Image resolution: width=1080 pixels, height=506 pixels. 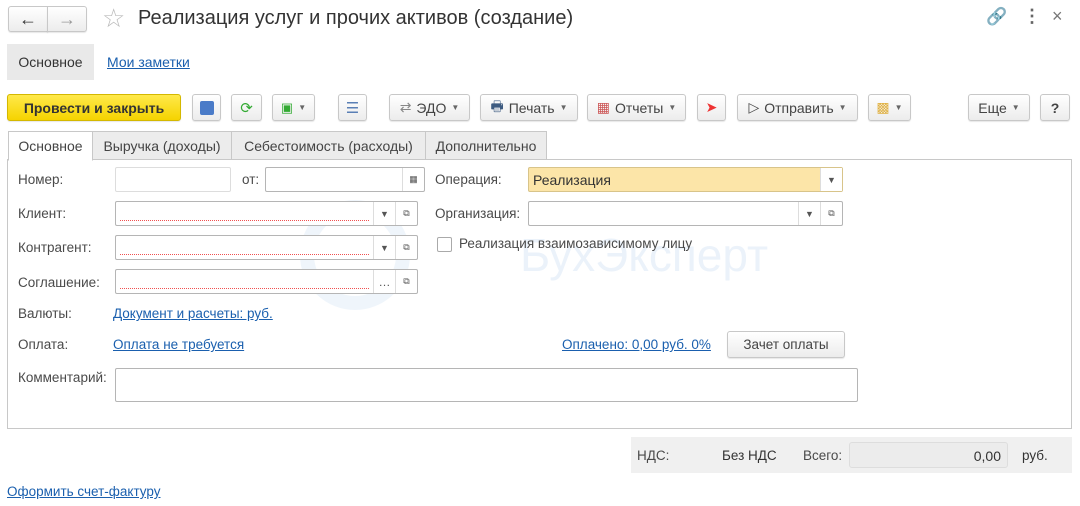 What do you see at coordinates (996, 17) in the screenshot?
I see `link-icon: 🔗` at bounding box center [996, 17].